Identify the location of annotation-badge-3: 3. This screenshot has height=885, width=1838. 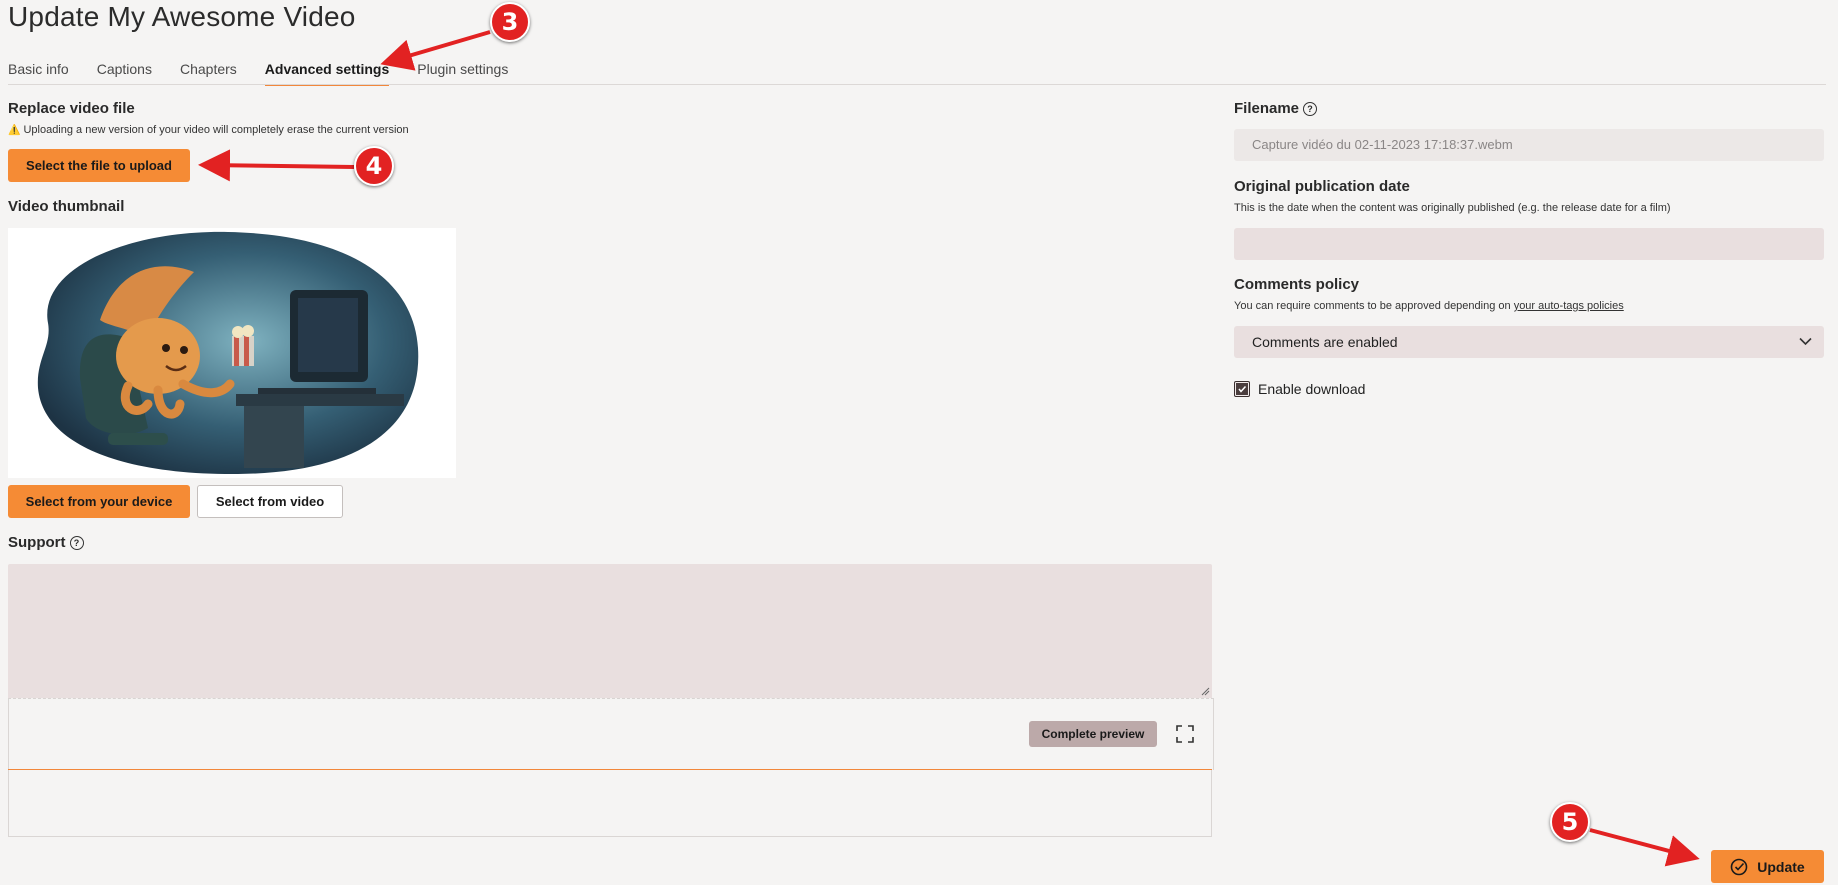
(510, 22).